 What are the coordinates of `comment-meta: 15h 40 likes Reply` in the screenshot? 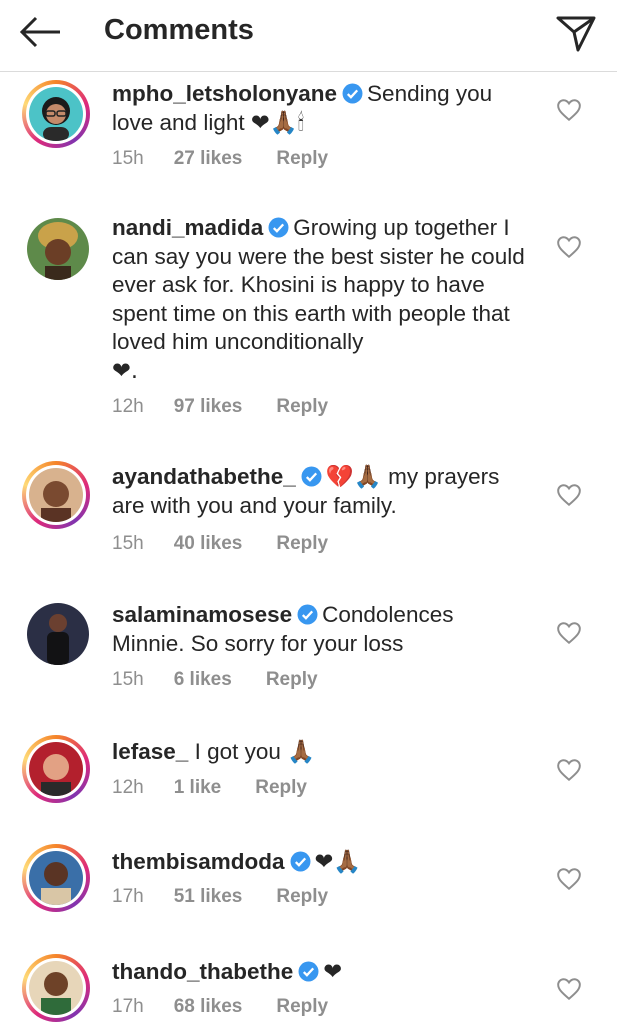 It's located at (220, 544).